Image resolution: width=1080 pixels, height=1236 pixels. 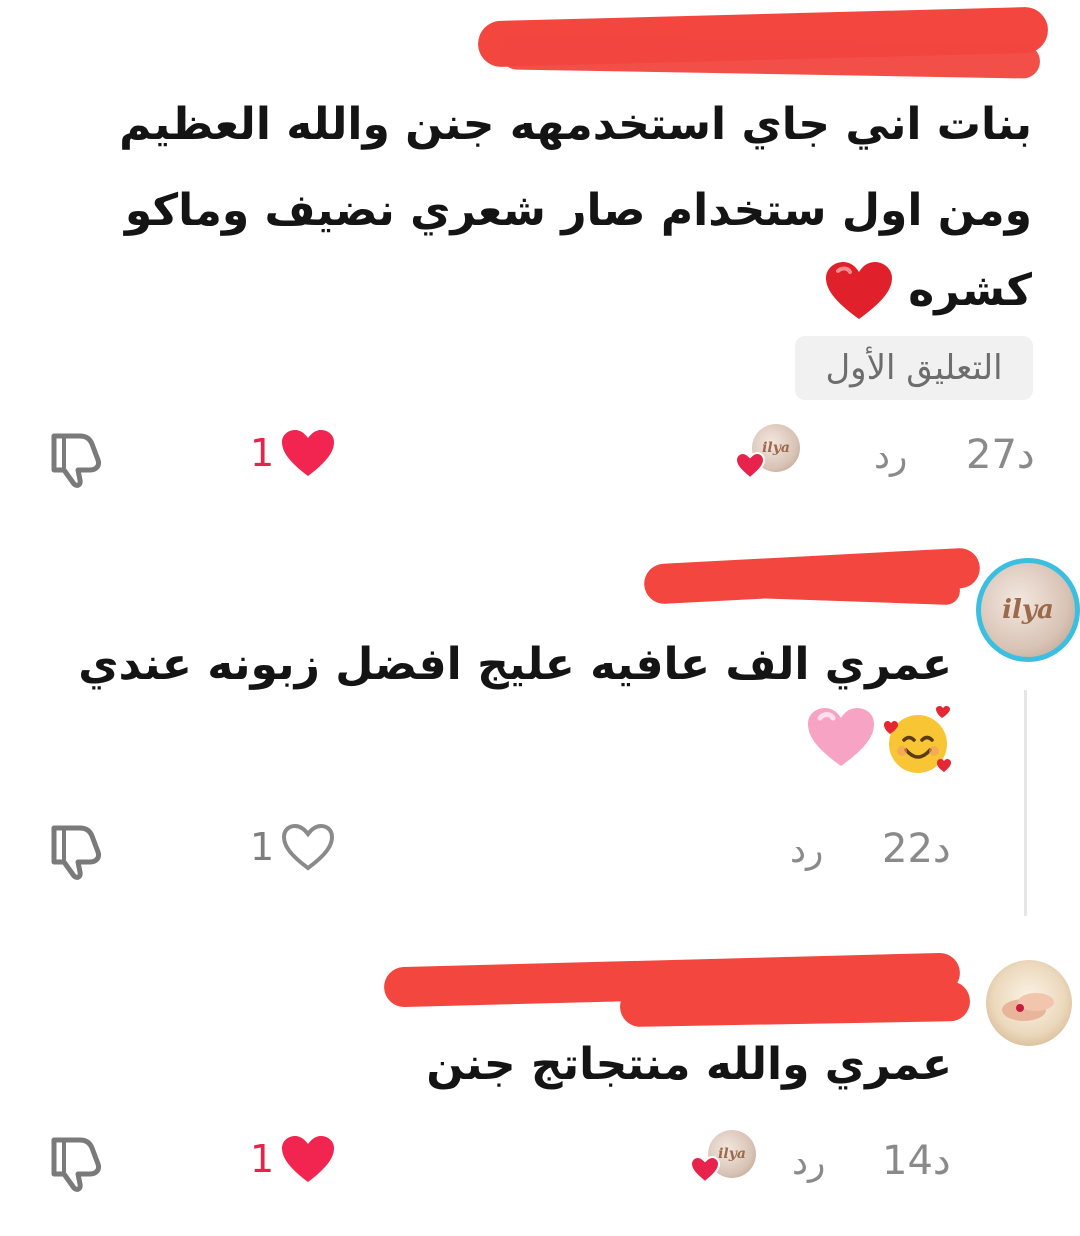 What do you see at coordinates (262, 847) in the screenshot?
I see `comment-2-like-count: 1` at bounding box center [262, 847].